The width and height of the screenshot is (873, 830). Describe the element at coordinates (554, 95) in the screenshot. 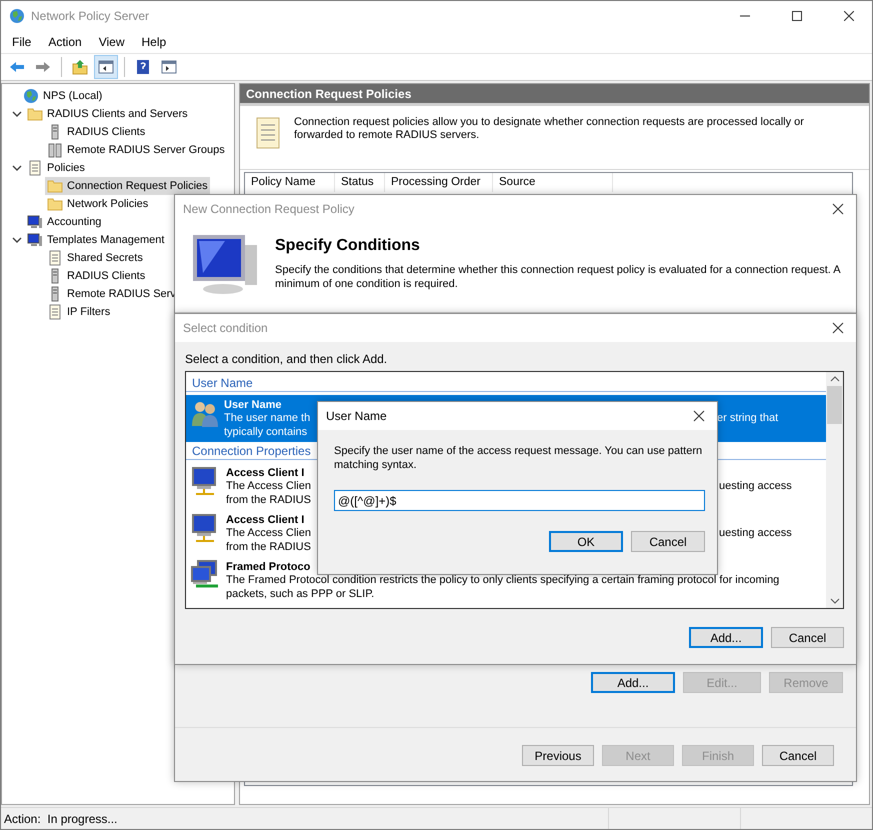

I see `pane-title: Connection Request Policies` at that location.